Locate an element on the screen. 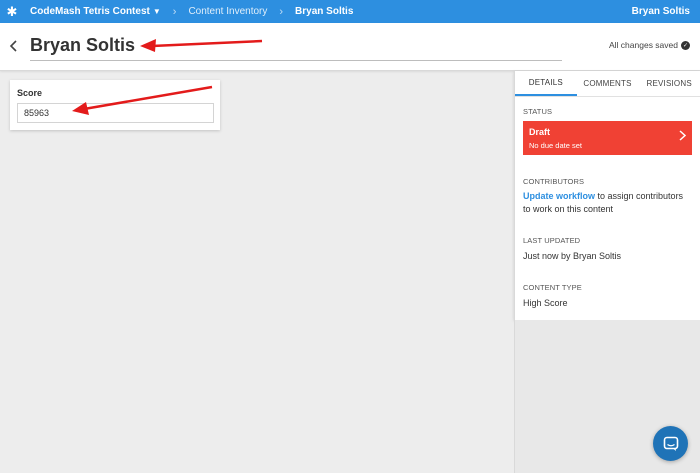 Image resolution: width=700 pixels, height=473 pixels. score-input: 85963 is located at coordinates (115, 113).